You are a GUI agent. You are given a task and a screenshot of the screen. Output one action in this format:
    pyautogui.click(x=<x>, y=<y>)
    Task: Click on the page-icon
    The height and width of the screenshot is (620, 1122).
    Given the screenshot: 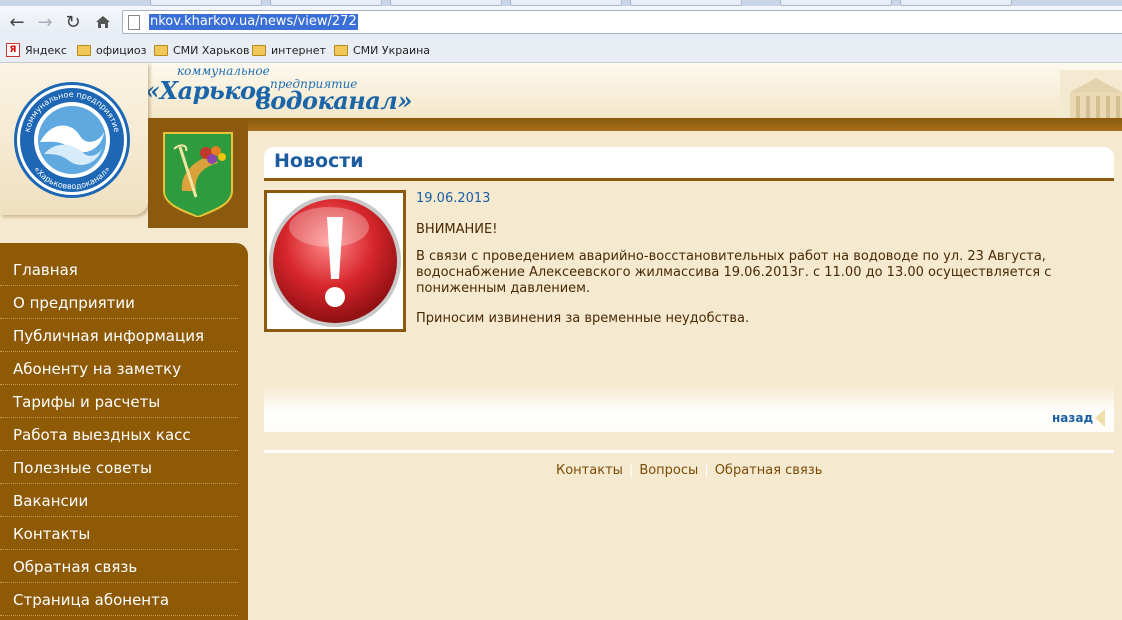 What is the action you would take?
    pyautogui.click(x=134, y=22)
    